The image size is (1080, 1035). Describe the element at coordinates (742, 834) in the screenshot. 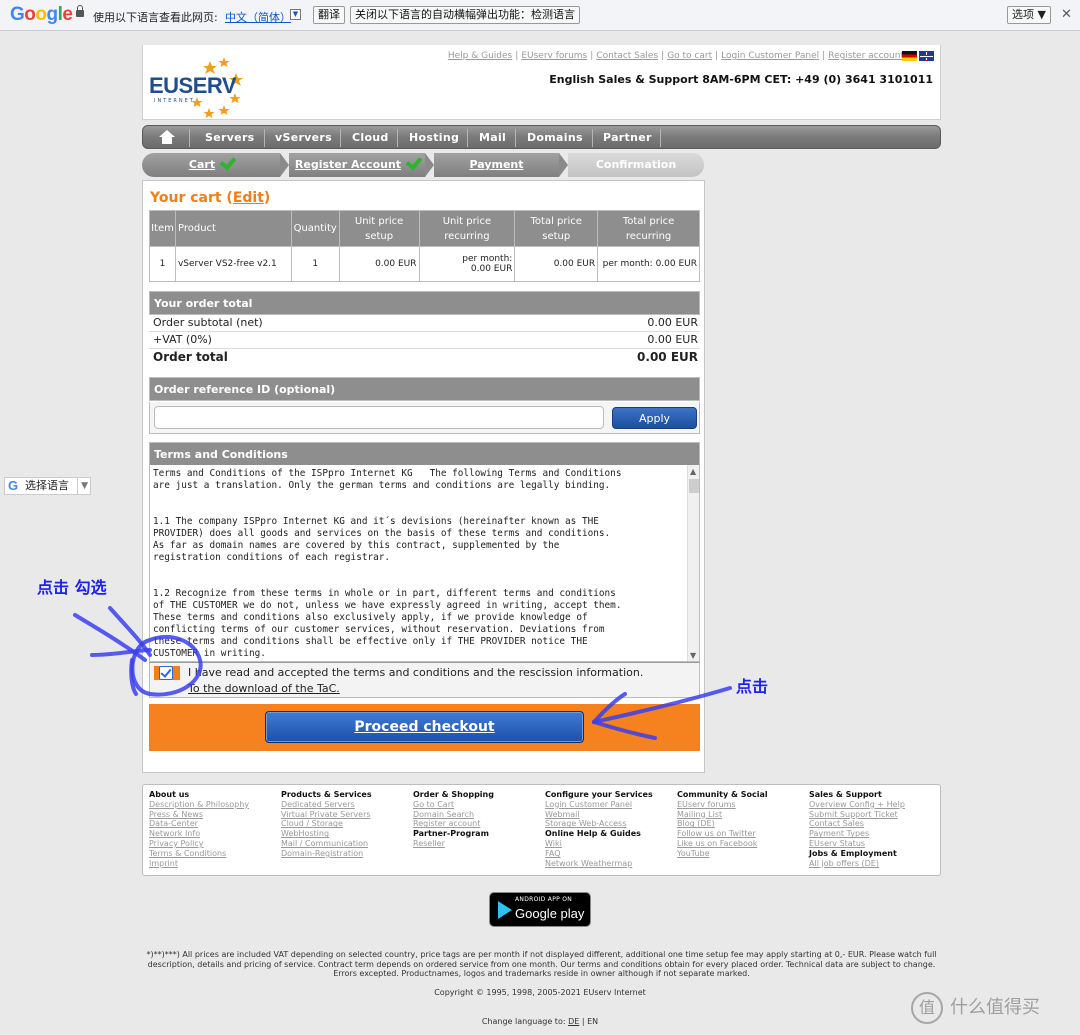

I see `footer-link: Follow us on Twitter` at that location.